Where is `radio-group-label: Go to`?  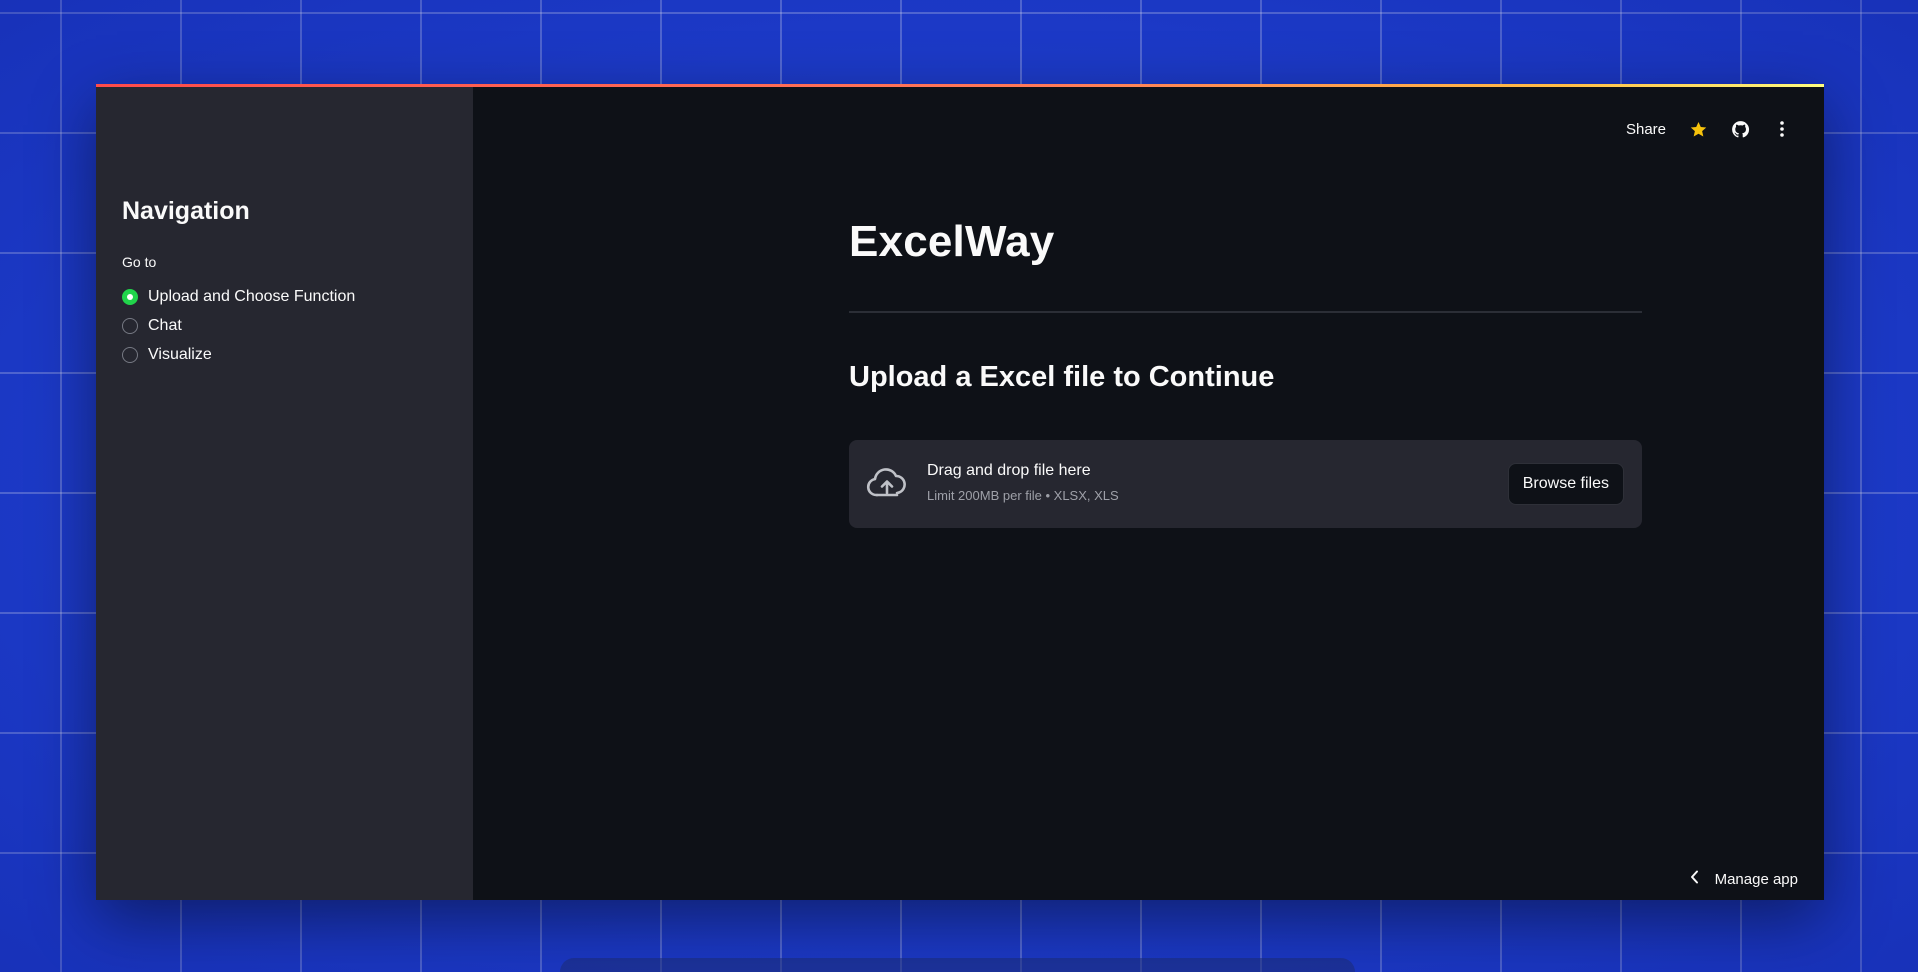 radio-group-label: Go to is located at coordinates (139, 262).